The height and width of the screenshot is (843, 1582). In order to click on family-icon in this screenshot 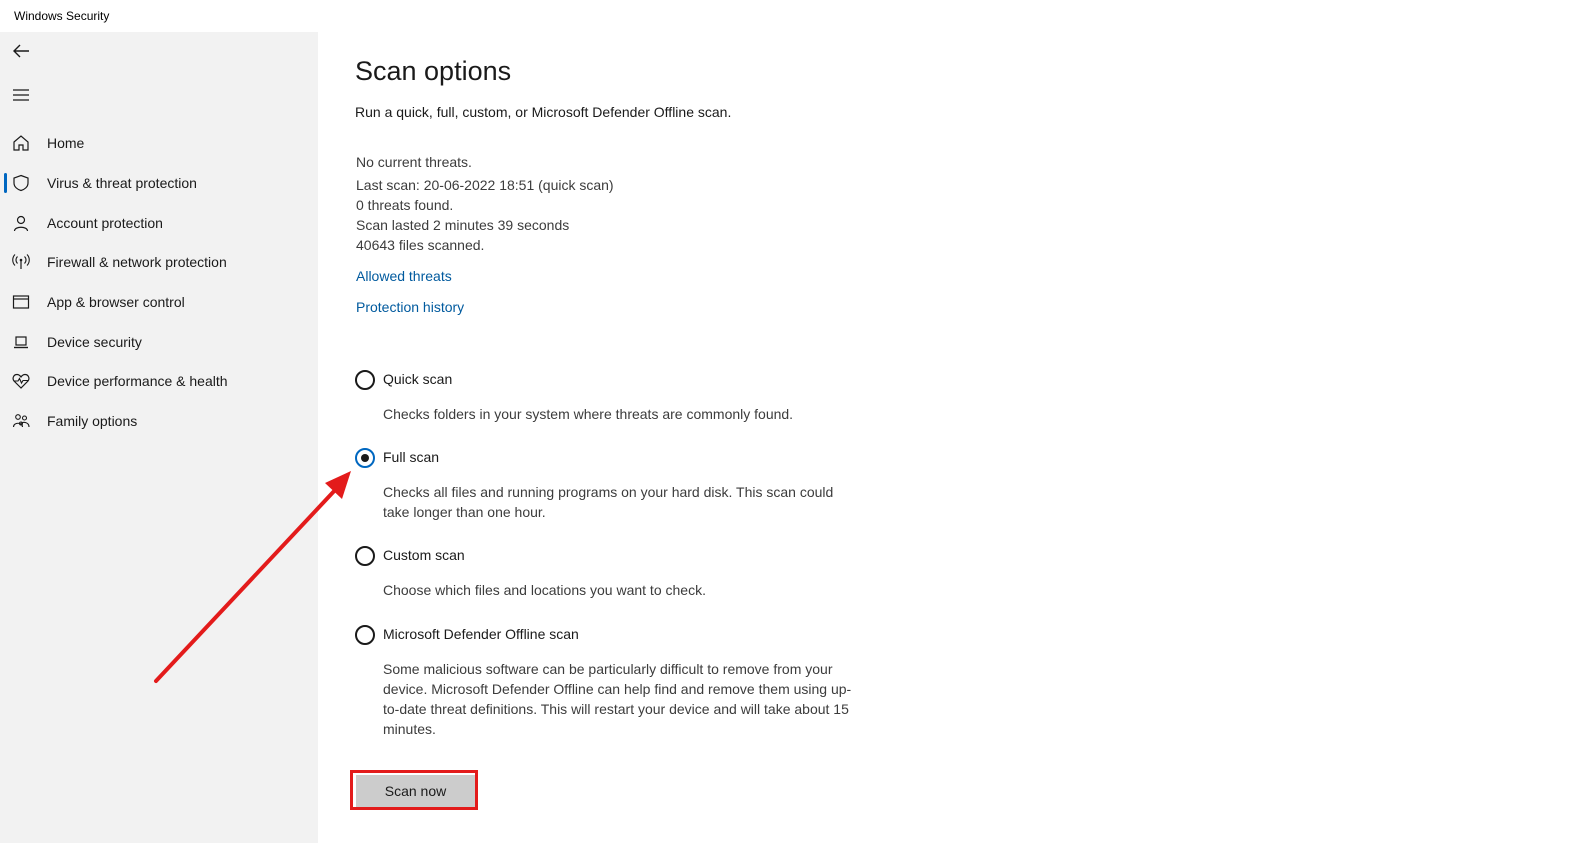, I will do `click(21, 421)`.